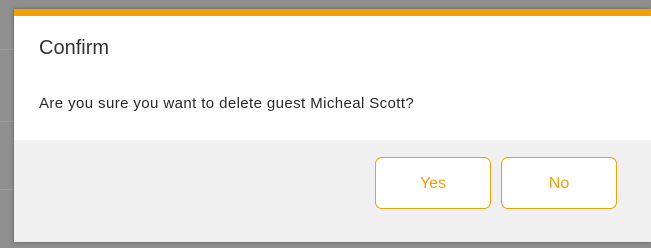  What do you see at coordinates (559, 183) in the screenshot?
I see `no-button: No` at bounding box center [559, 183].